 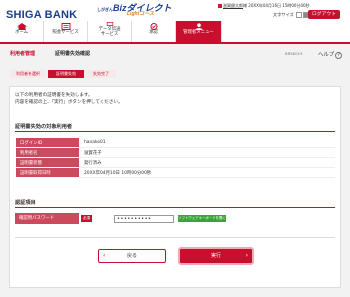 What do you see at coordinates (175, 54) in the screenshot?
I see `title-row: 利用者管理 証明書失効確認 BRSK019 ヘルプ?` at bounding box center [175, 54].